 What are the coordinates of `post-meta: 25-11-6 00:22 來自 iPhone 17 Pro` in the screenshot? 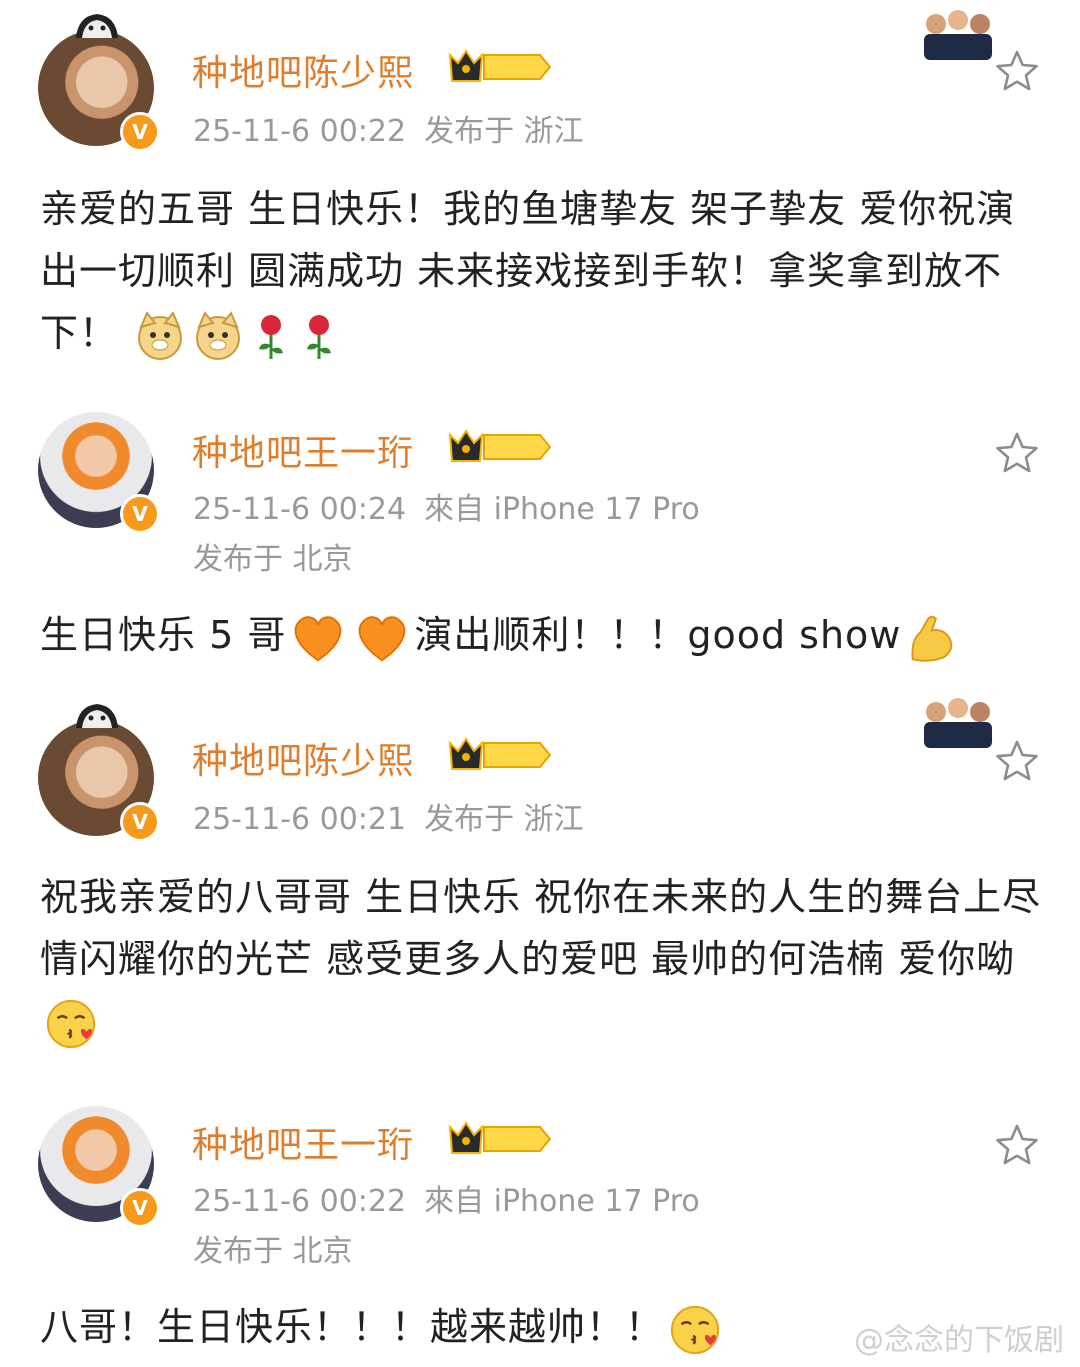 It's located at (446, 1198).